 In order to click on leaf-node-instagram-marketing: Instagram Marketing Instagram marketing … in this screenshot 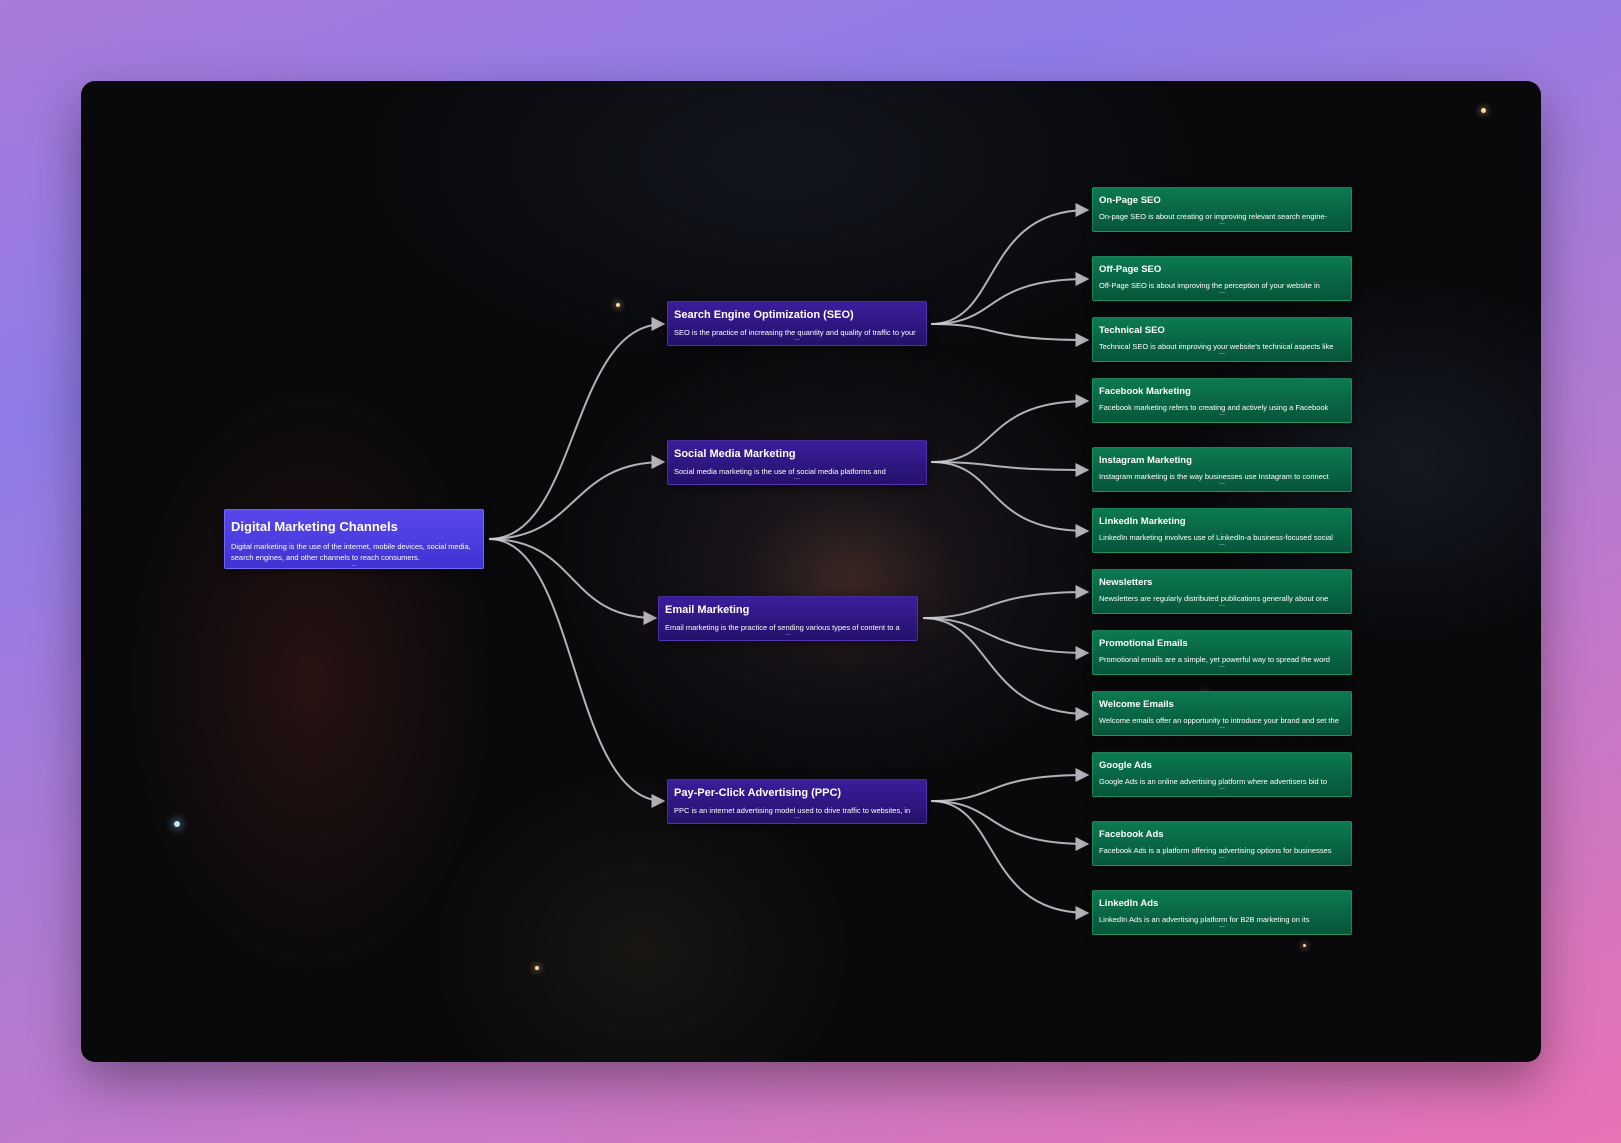, I will do `click(1222, 469)`.